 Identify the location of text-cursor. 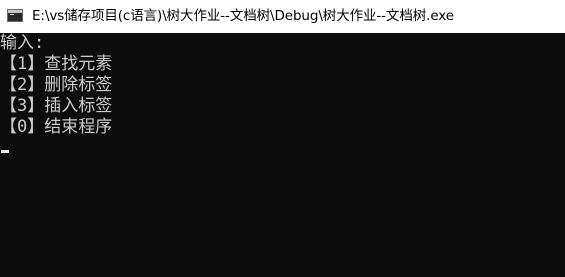
(5, 151).